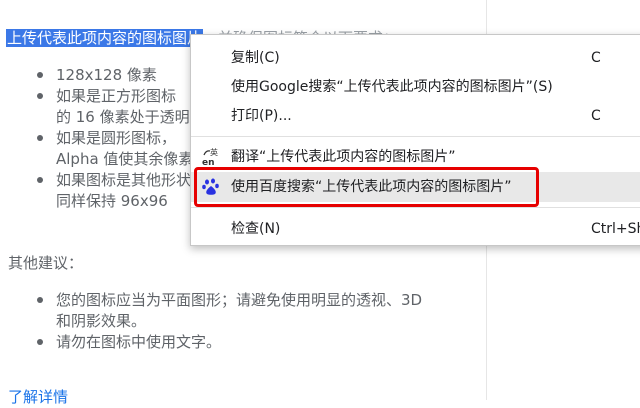 This screenshot has width=640, height=408. What do you see at coordinates (392, 87) in the screenshot?
I see `menu-item-label: 使用Google搜索“上传代表此项内容的图标图片”(S)` at bounding box center [392, 87].